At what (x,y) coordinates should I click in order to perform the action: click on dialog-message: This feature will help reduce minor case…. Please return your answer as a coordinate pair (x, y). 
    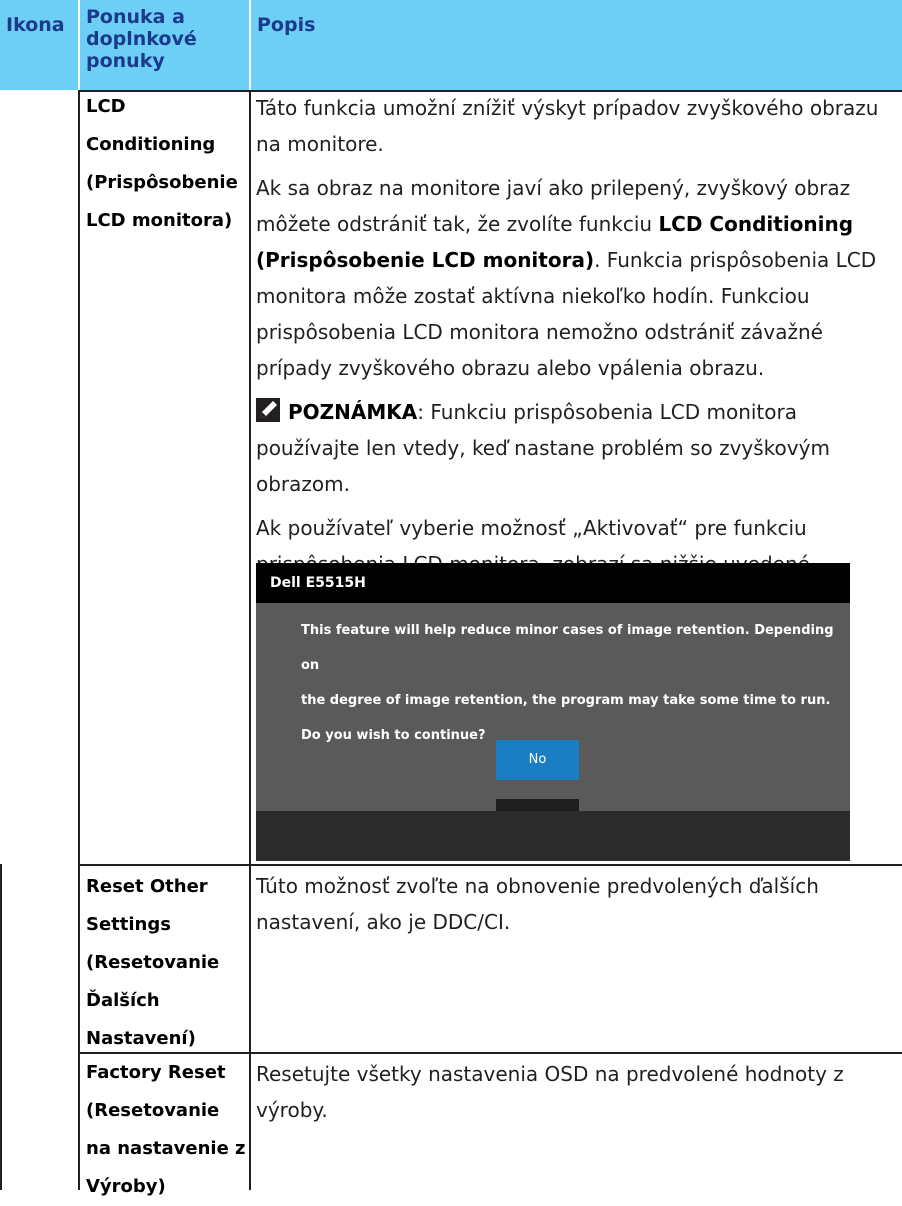
    Looking at the image, I should click on (553, 678).